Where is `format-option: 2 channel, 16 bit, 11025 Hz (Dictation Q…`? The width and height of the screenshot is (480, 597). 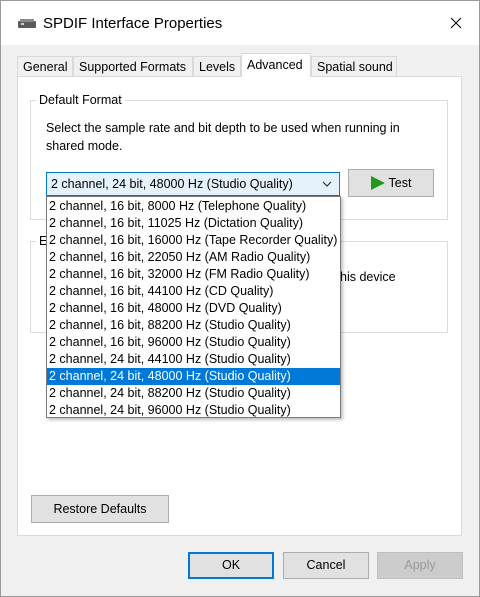 format-option: 2 channel, 16 bit, 11025 Hz (Dictation Q… is located at coordinates (193, 223).